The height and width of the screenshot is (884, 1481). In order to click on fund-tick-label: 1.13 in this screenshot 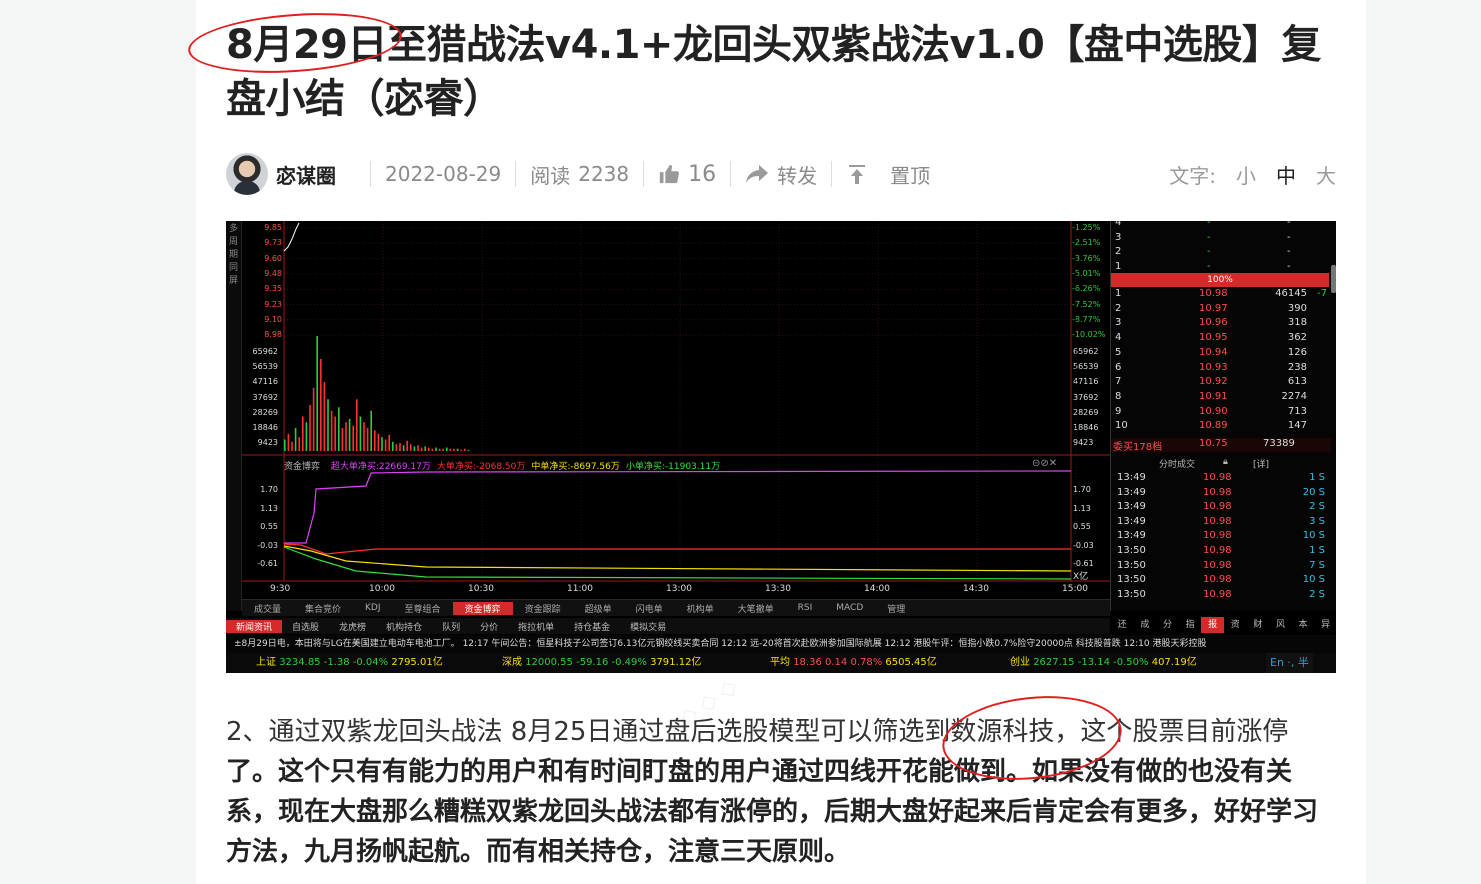, I will do `click(1082, 508)`.